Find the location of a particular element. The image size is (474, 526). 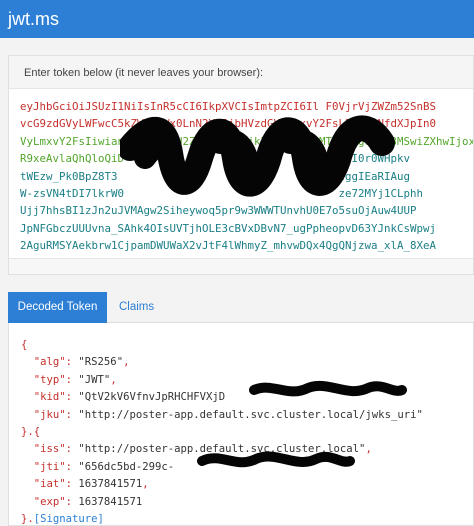

json-key: "typ" is located at coordinates (49, 379).